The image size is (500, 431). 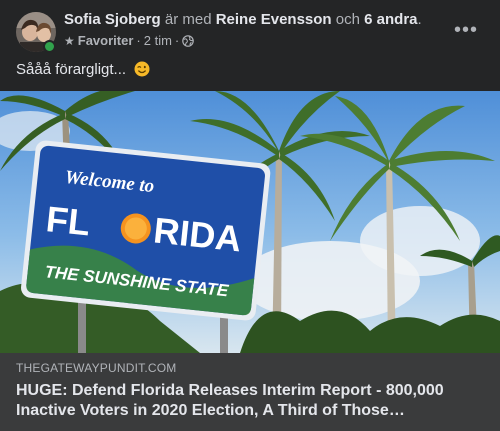 What do you see at coordinates (49, 46) in the screenshot?
I see `online-status-dot` at bounding box center [49, 46].